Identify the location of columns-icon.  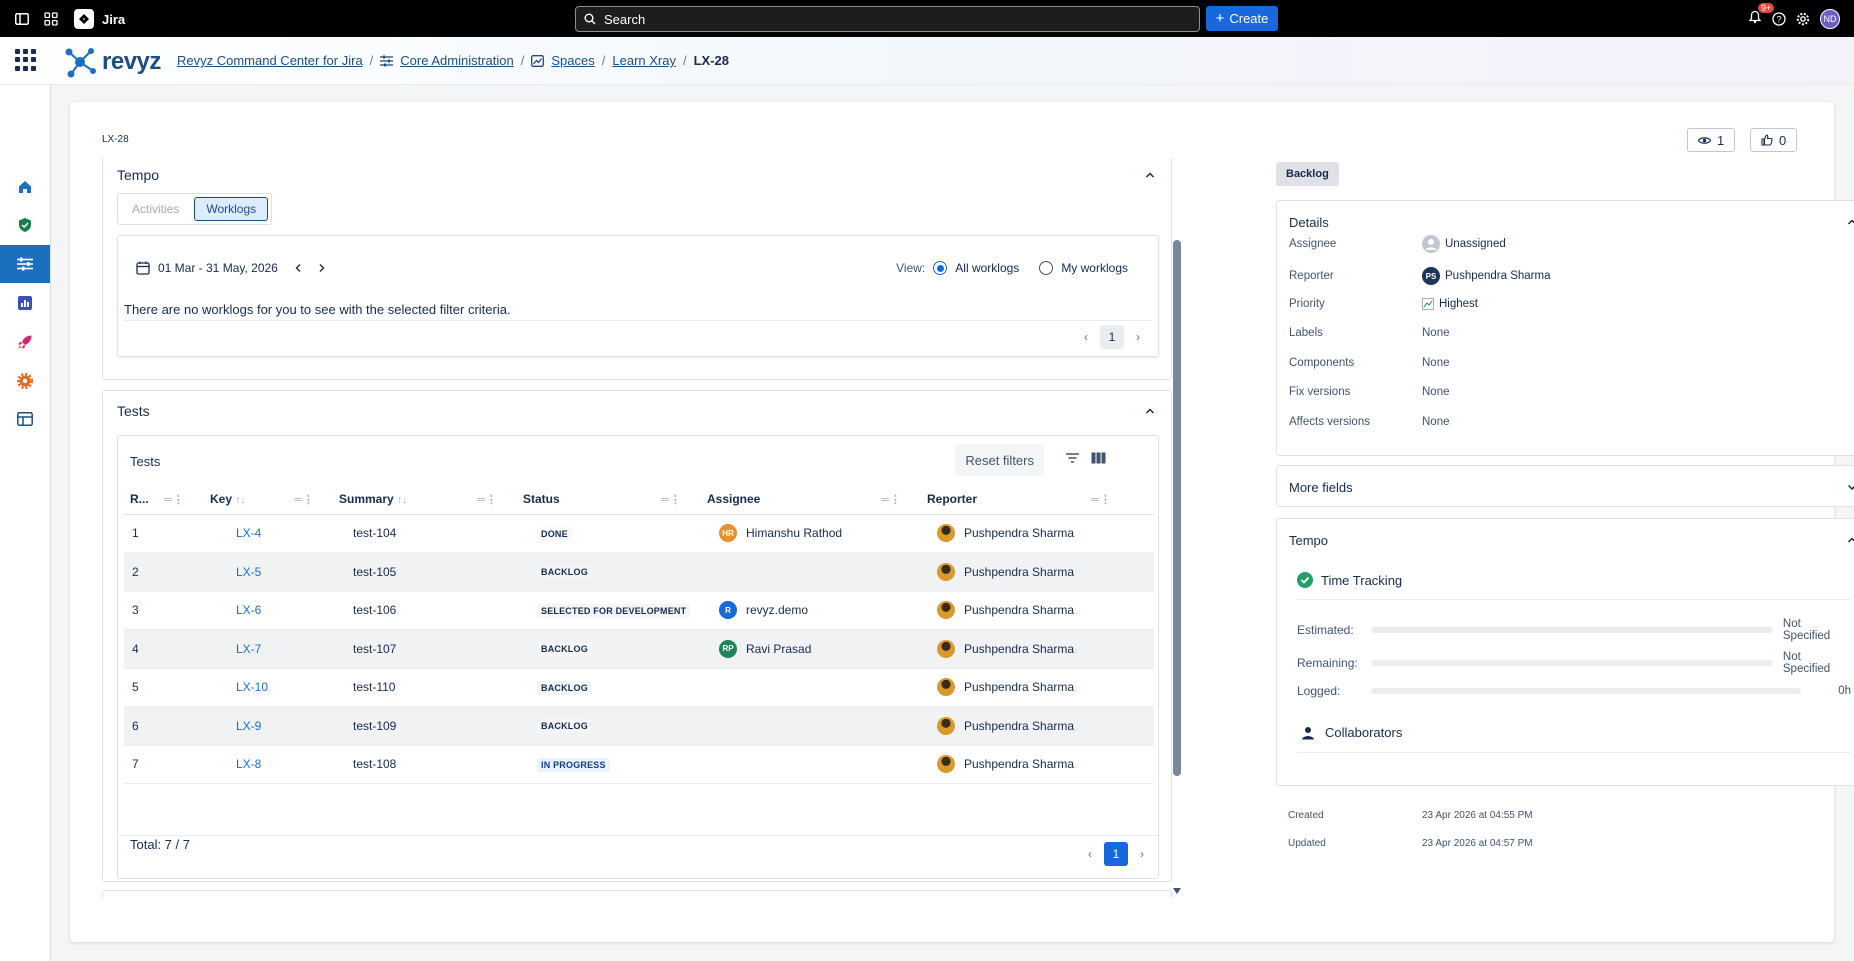
(1098, 458).